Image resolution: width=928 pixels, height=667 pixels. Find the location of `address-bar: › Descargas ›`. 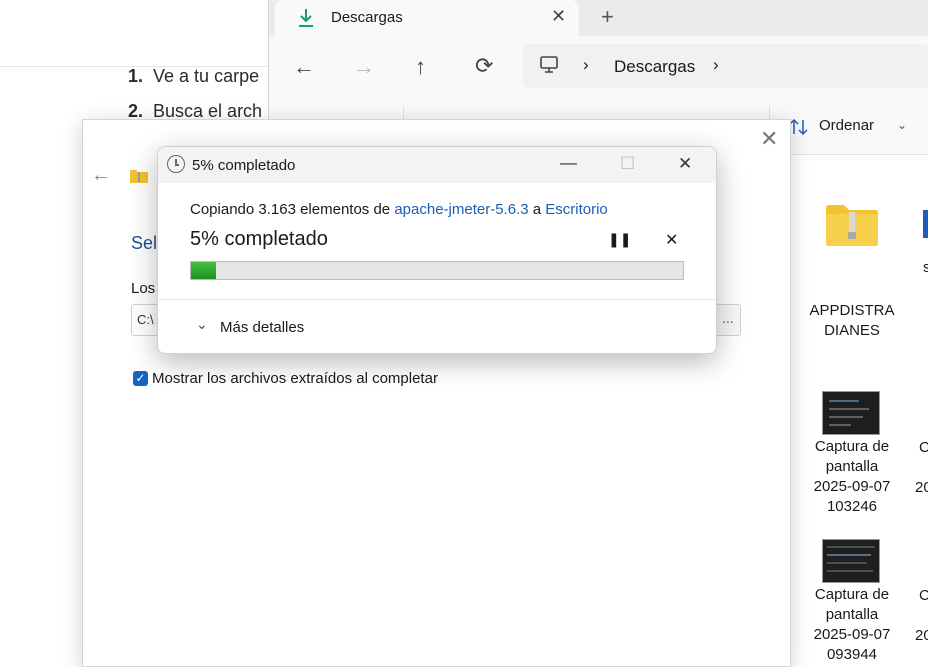

address-bar: › Descargas › is located at coordinates (725, 66).